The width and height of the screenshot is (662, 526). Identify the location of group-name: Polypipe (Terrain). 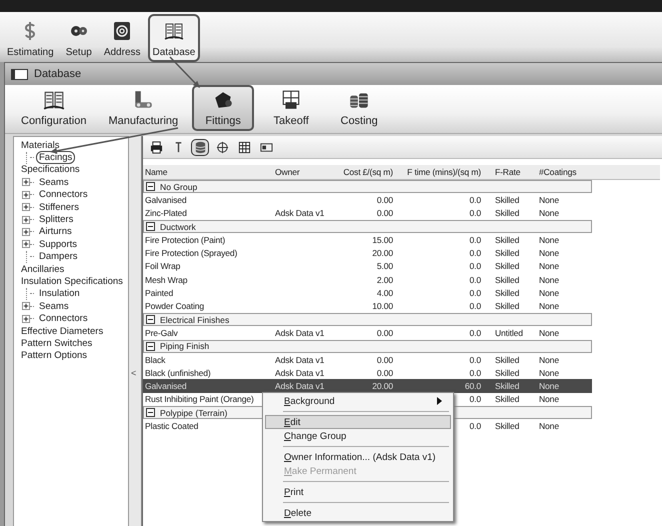
(194, 413).